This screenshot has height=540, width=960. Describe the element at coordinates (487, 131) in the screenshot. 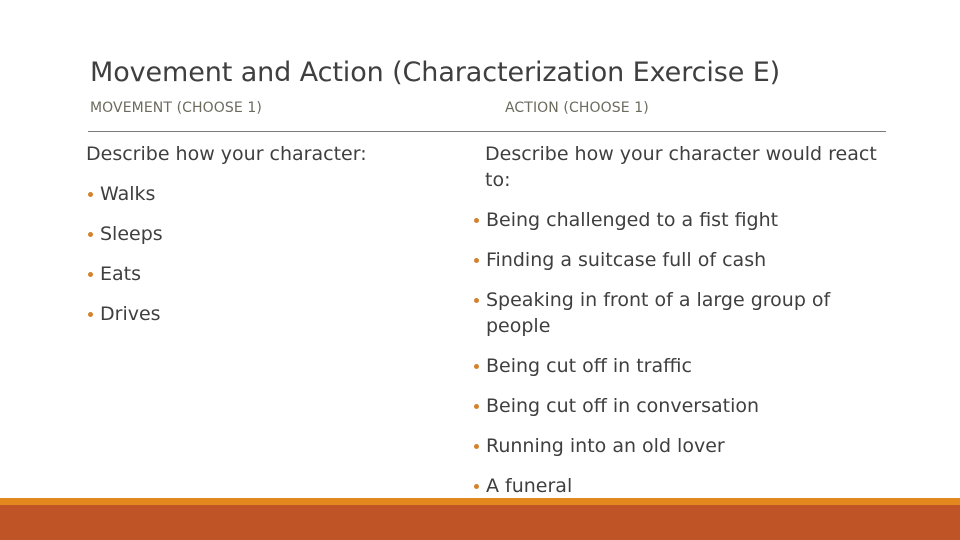

I see `header-divider` at that location.